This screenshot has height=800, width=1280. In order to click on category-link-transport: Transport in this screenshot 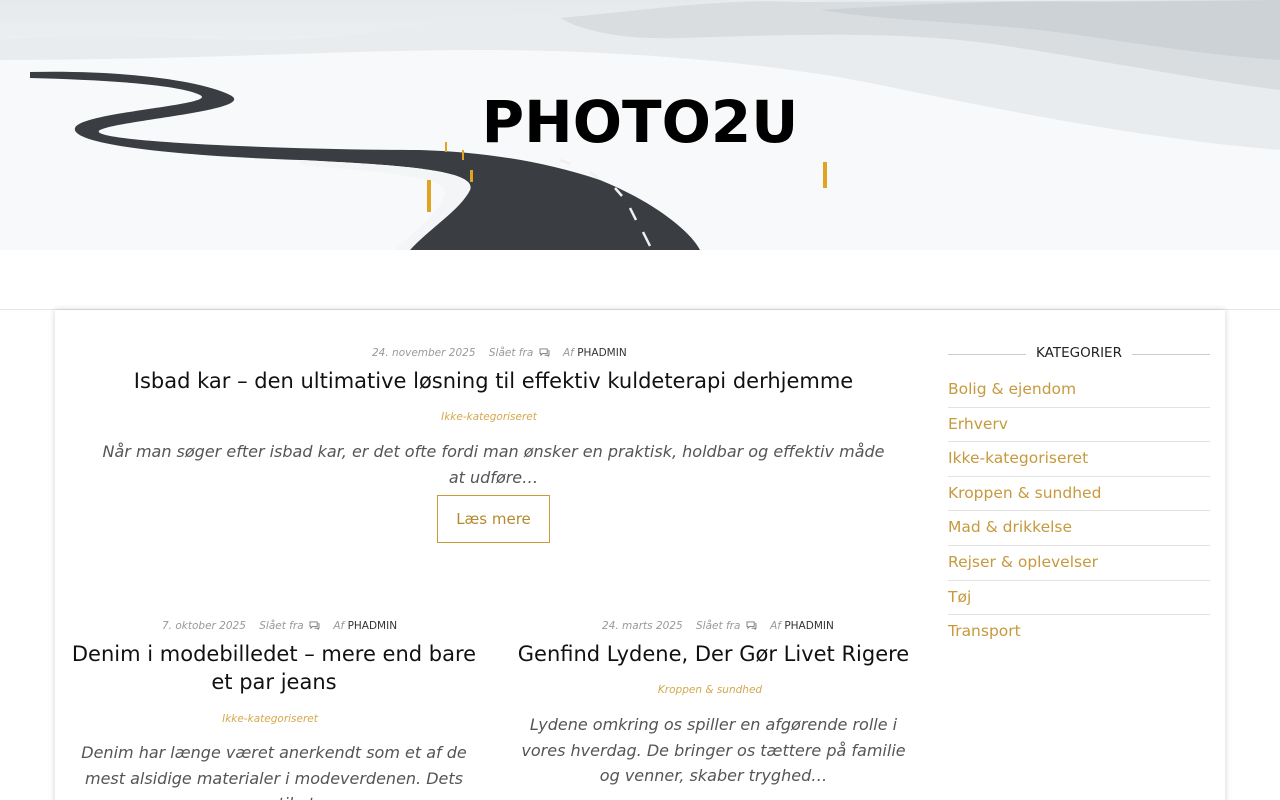, I will do `click(984, 631)`.